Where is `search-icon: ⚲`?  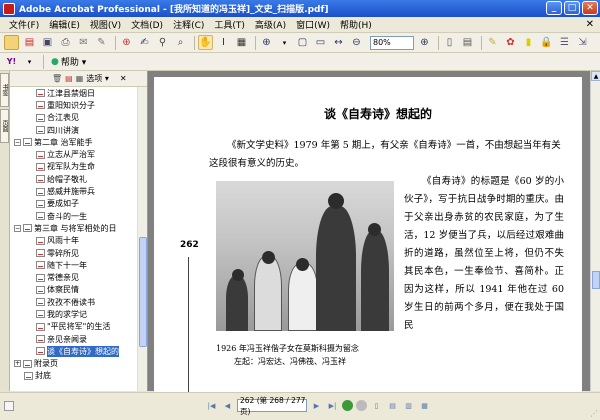 search-icon: ⚲ is located at coordinates (162, 42).